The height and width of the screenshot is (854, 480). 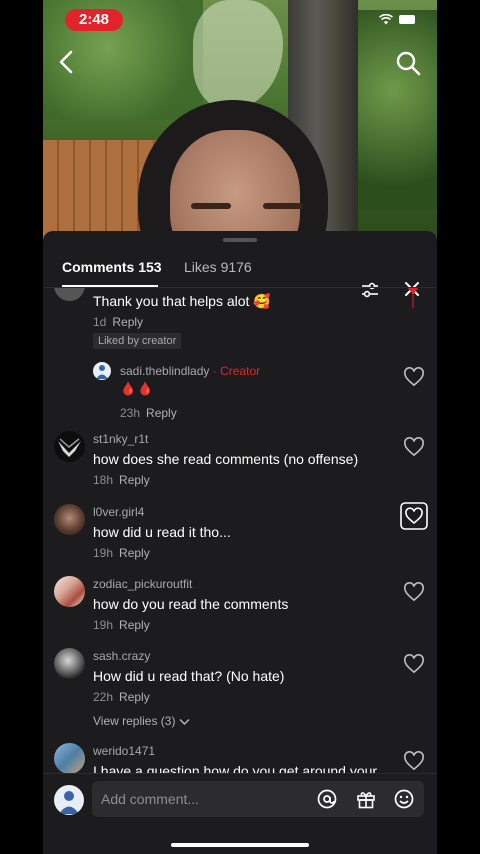 I want to click on battery-icon, so click(x=407, y=19).